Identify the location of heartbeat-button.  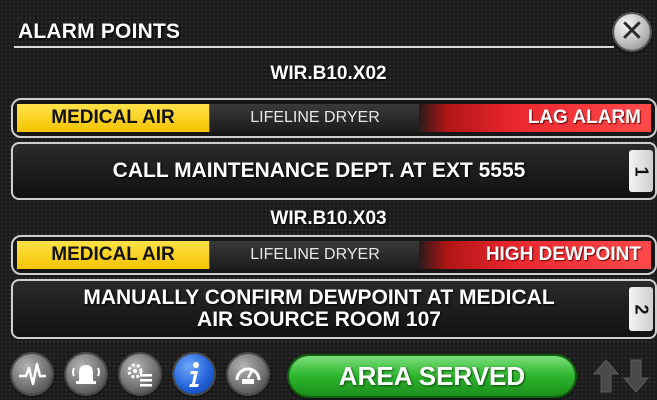
(32, 374).